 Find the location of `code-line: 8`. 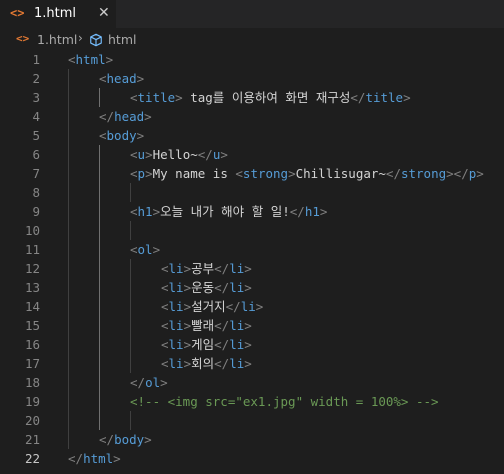

code-line: 8 is located at coordinates (252, 192).